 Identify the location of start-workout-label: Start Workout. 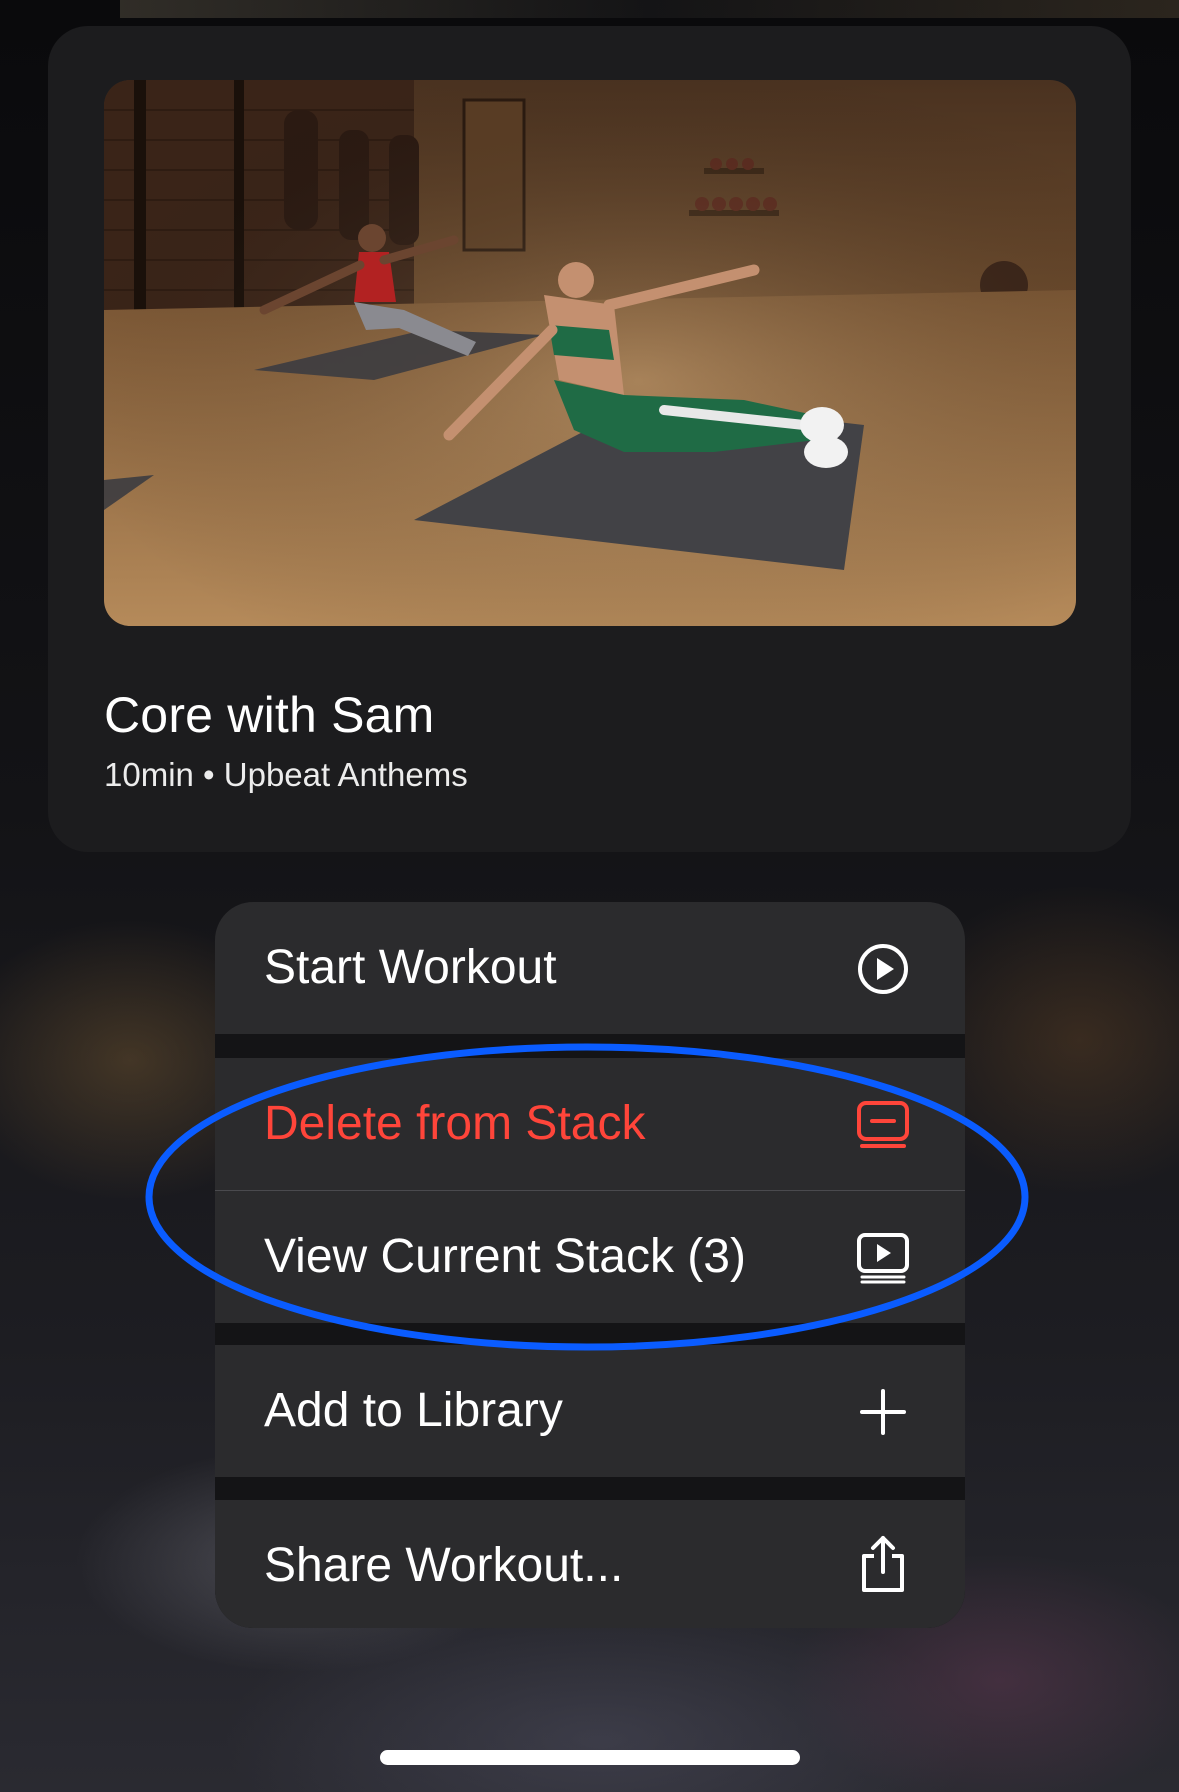
(410, 967).